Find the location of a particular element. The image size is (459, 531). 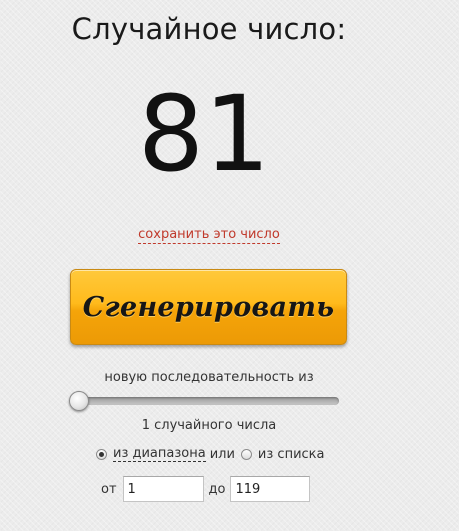

save-number-link-label: сохранить это число is located at coordinates (209, 235).